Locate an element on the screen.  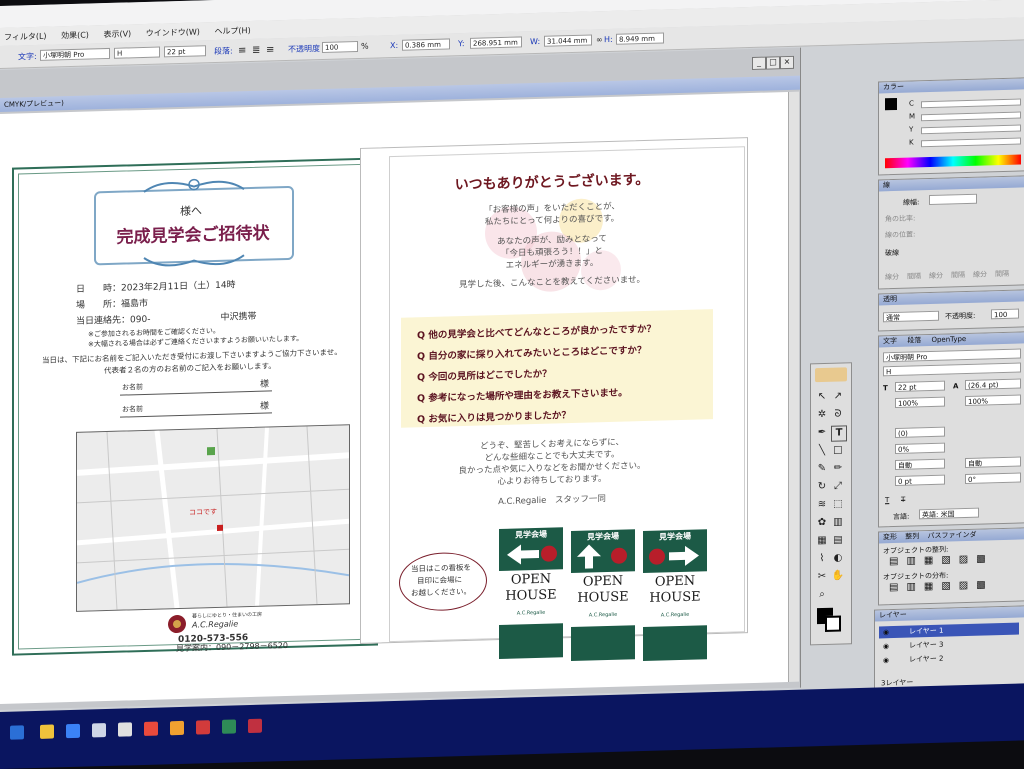
excel-icon is located at coordinates (229, 726).